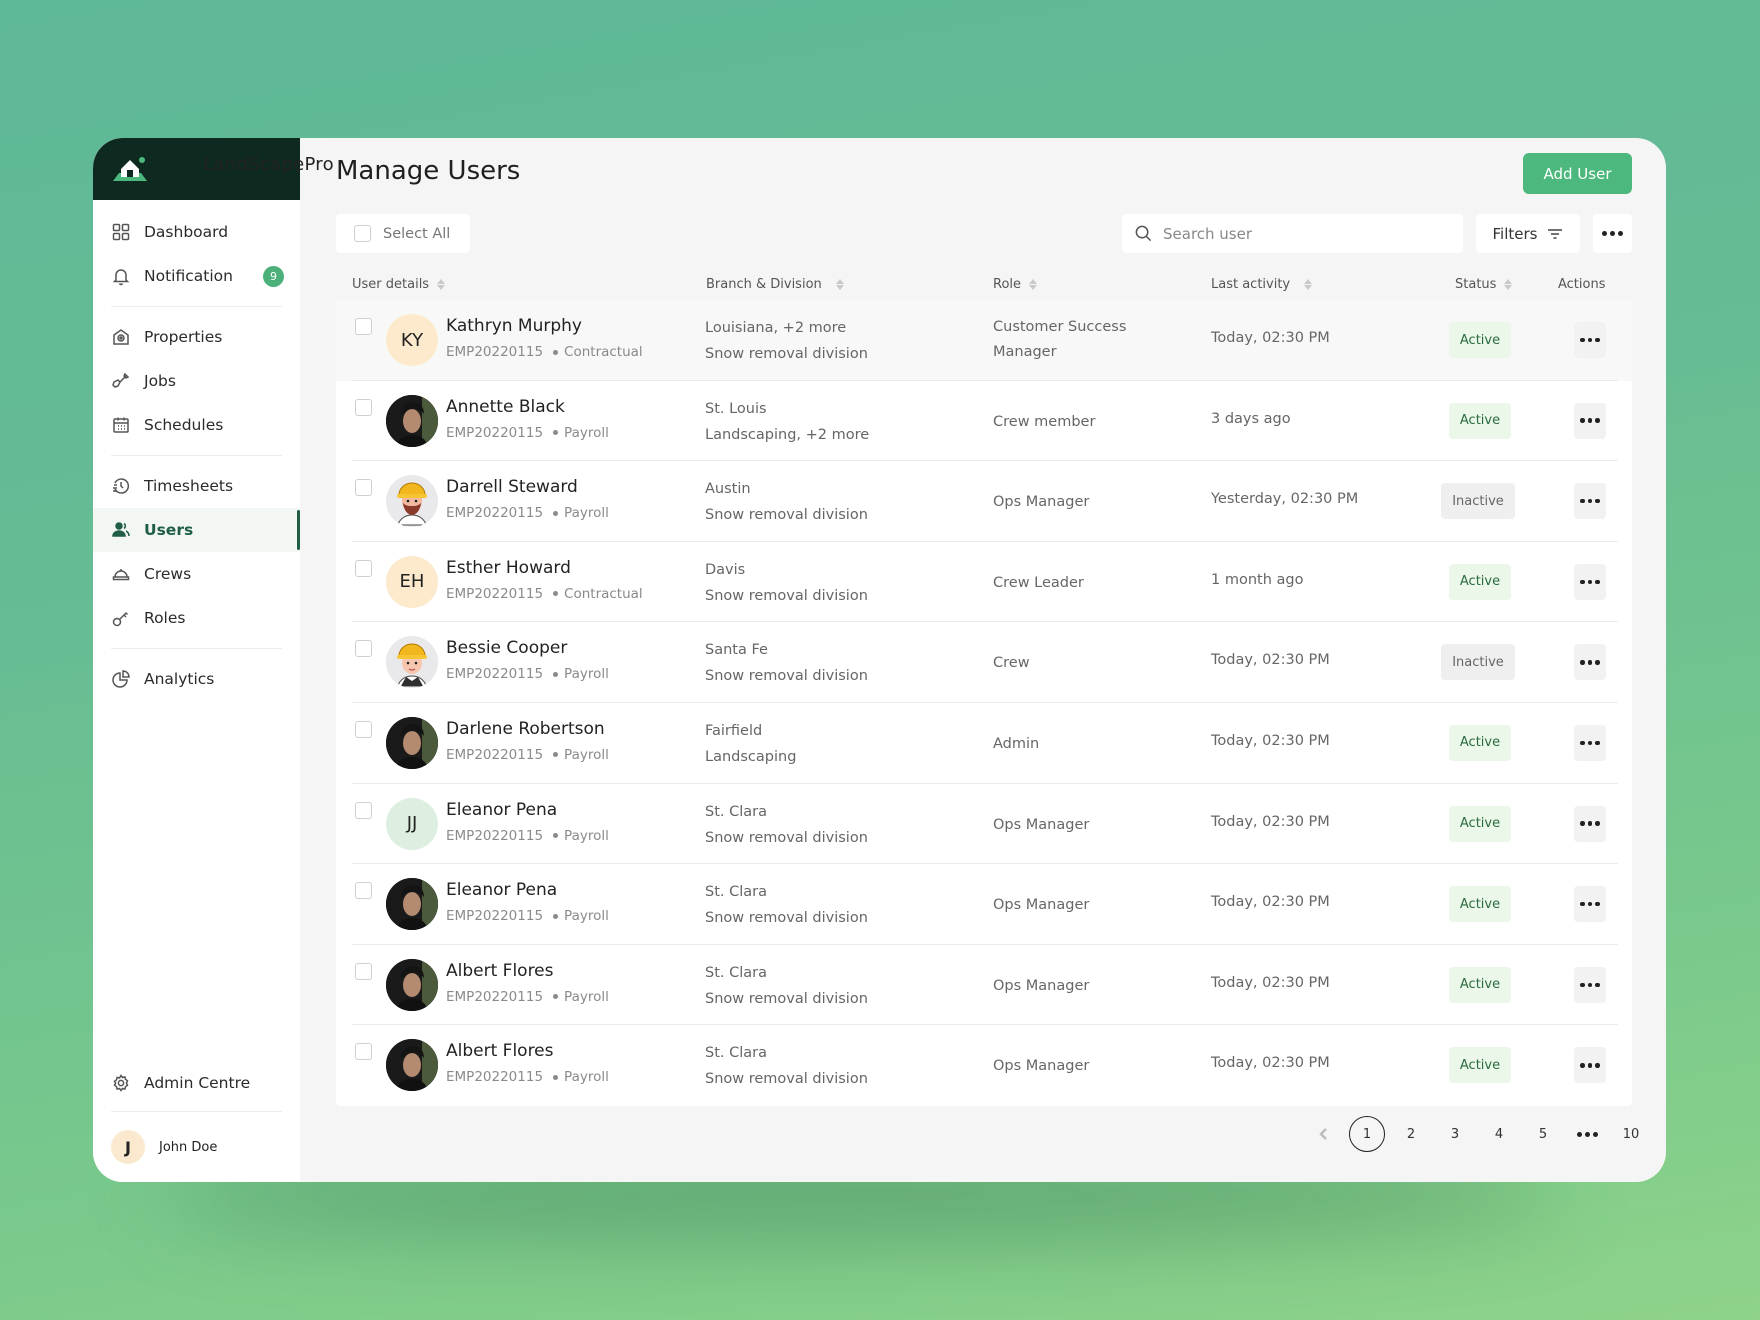  Describe the element at coordinates (196, 232) in the screenshot. I see `sidebar-item-dashboard: Dashboard` at that location.